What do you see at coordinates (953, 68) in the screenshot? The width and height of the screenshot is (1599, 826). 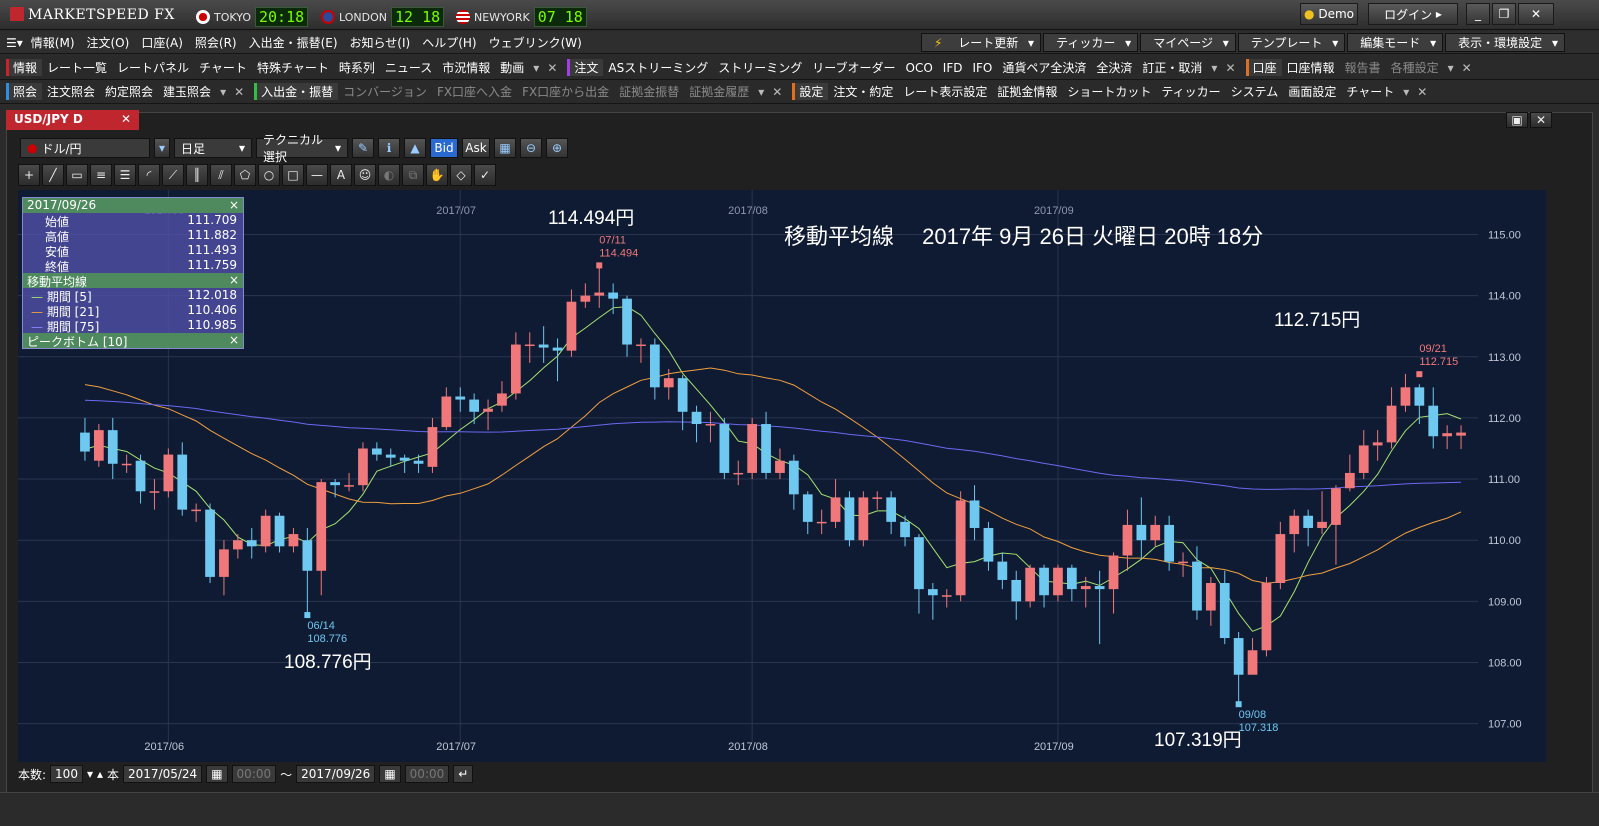 I see `toolbar-ifd: IFD` at bounding box center [953, 68].